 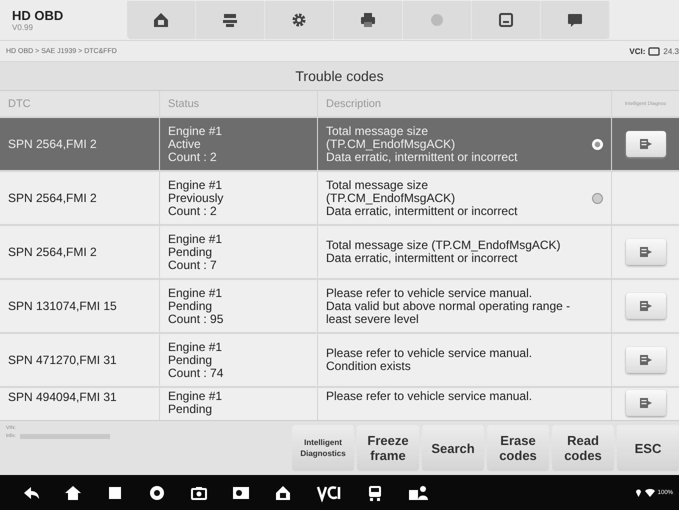 What do you see at coordinates (597, 198) in the screenshot?
I see `freeze-frame-radio` at bounding box center [597, 198].